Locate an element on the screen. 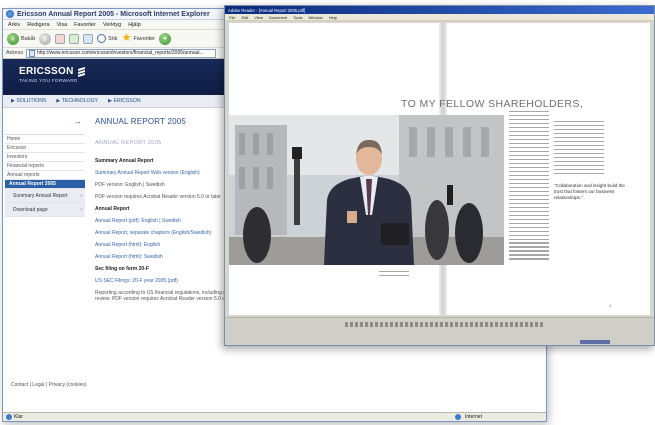 This screenshot has width=655, height=425. page-subtitle: ANNUAL REPORT 2005 is located at coordinates (128, 143).